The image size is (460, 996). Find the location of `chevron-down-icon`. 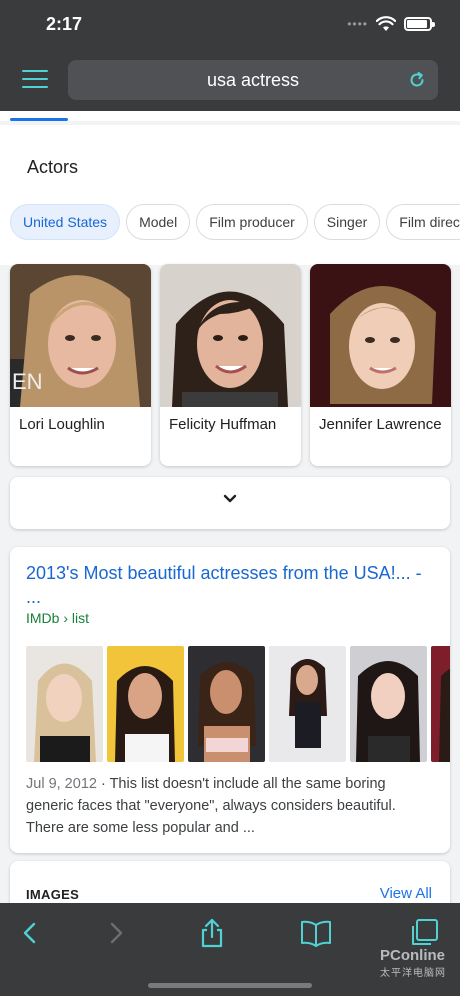

chevron-down-icon is located at coordinates (230, 498).